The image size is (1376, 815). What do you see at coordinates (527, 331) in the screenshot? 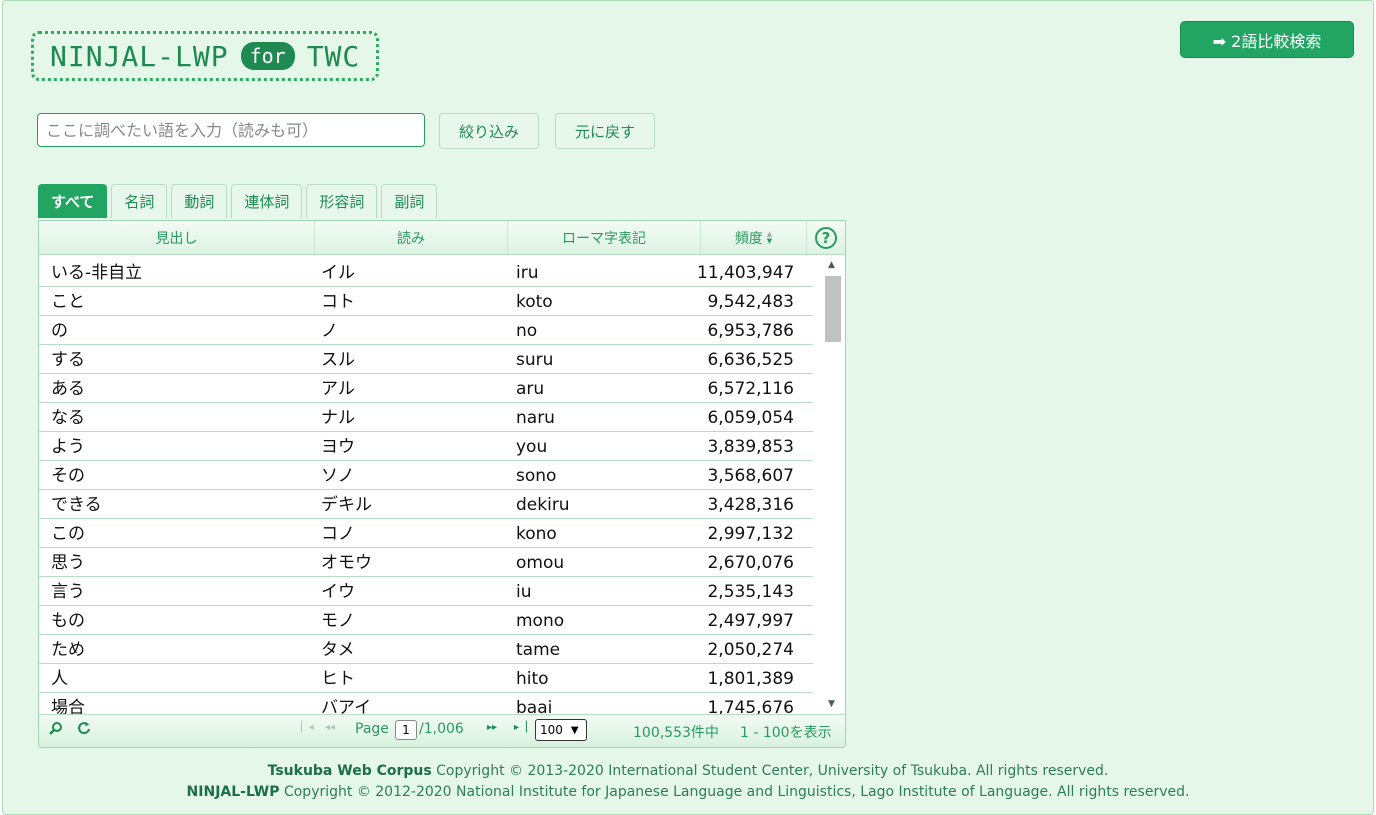
I see `cell-romaji: no` at bounding box center [527, 331].